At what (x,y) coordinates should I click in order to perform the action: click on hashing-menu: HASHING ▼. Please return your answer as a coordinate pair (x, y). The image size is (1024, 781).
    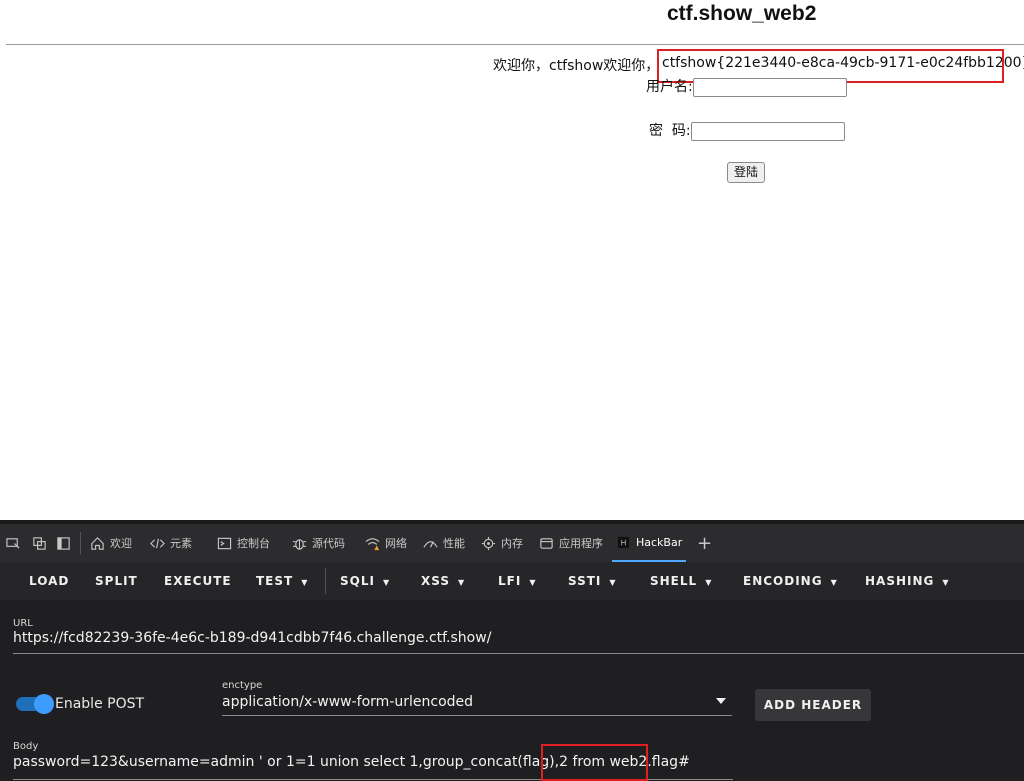
    Looking at the image, I should click on (907, 581).